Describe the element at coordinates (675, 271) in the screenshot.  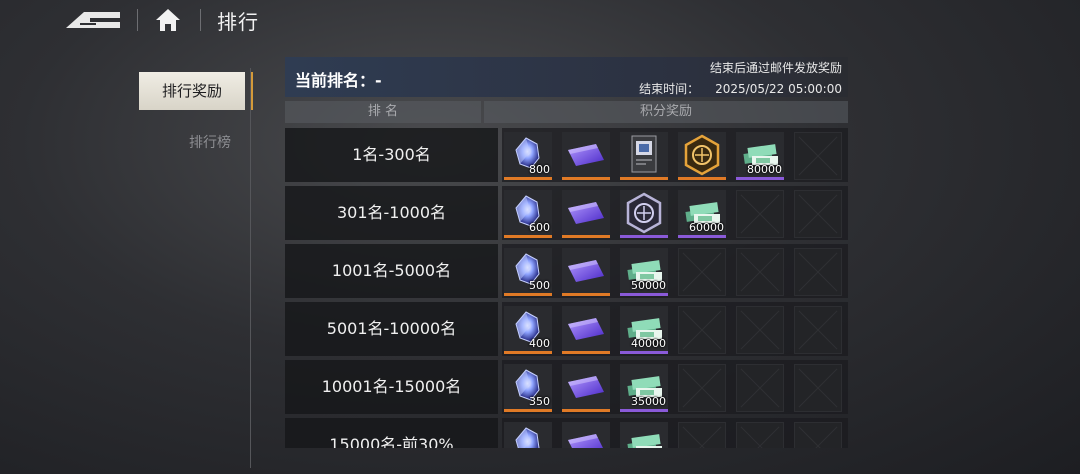
I see `reward-list: 500 50000` at that location.